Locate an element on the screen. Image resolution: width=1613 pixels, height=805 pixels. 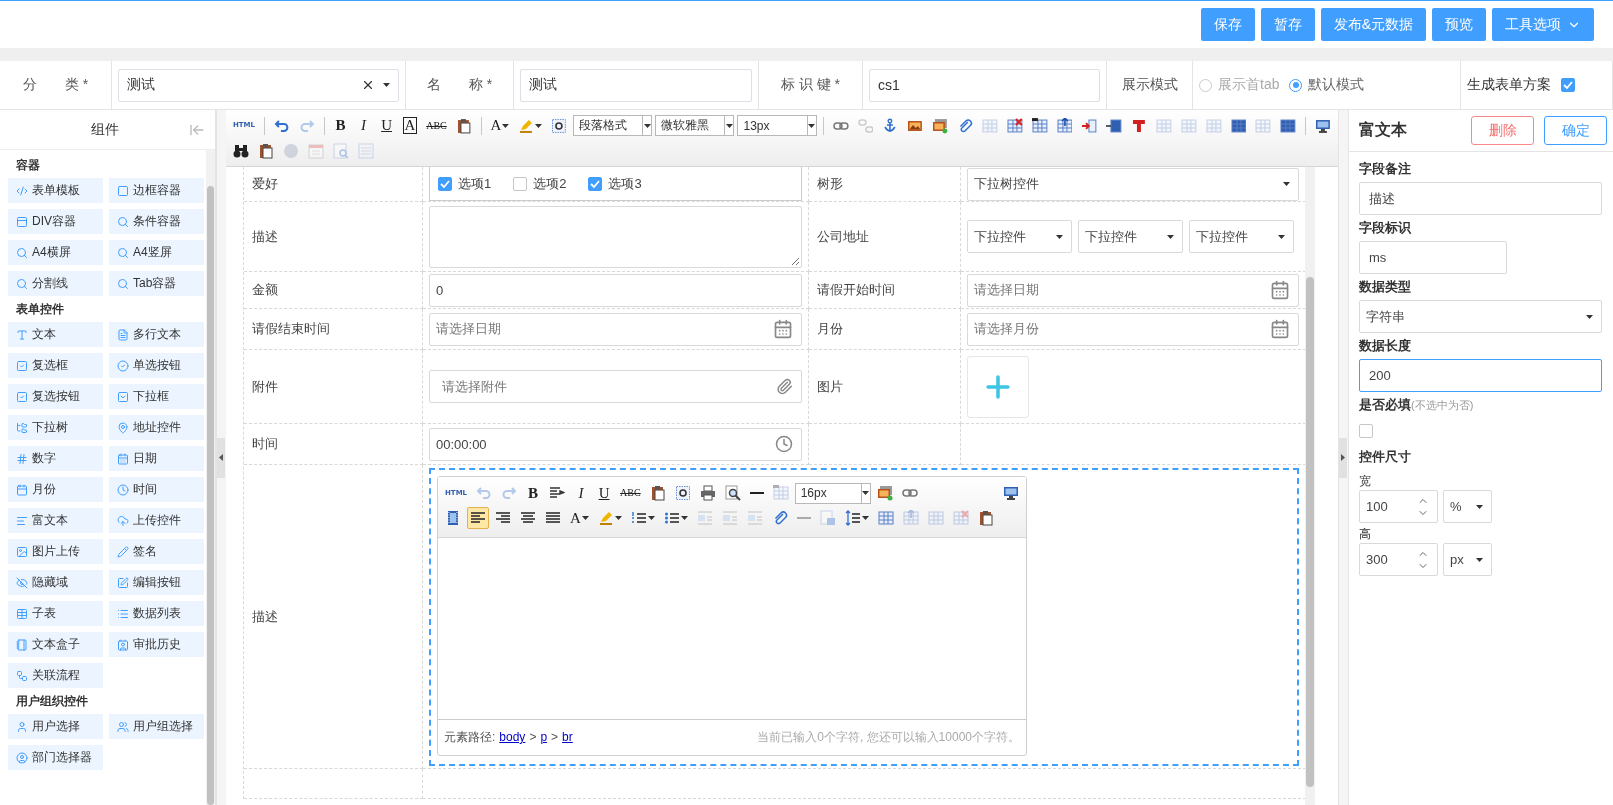
path-link: body is located at coordinates (512, 737).